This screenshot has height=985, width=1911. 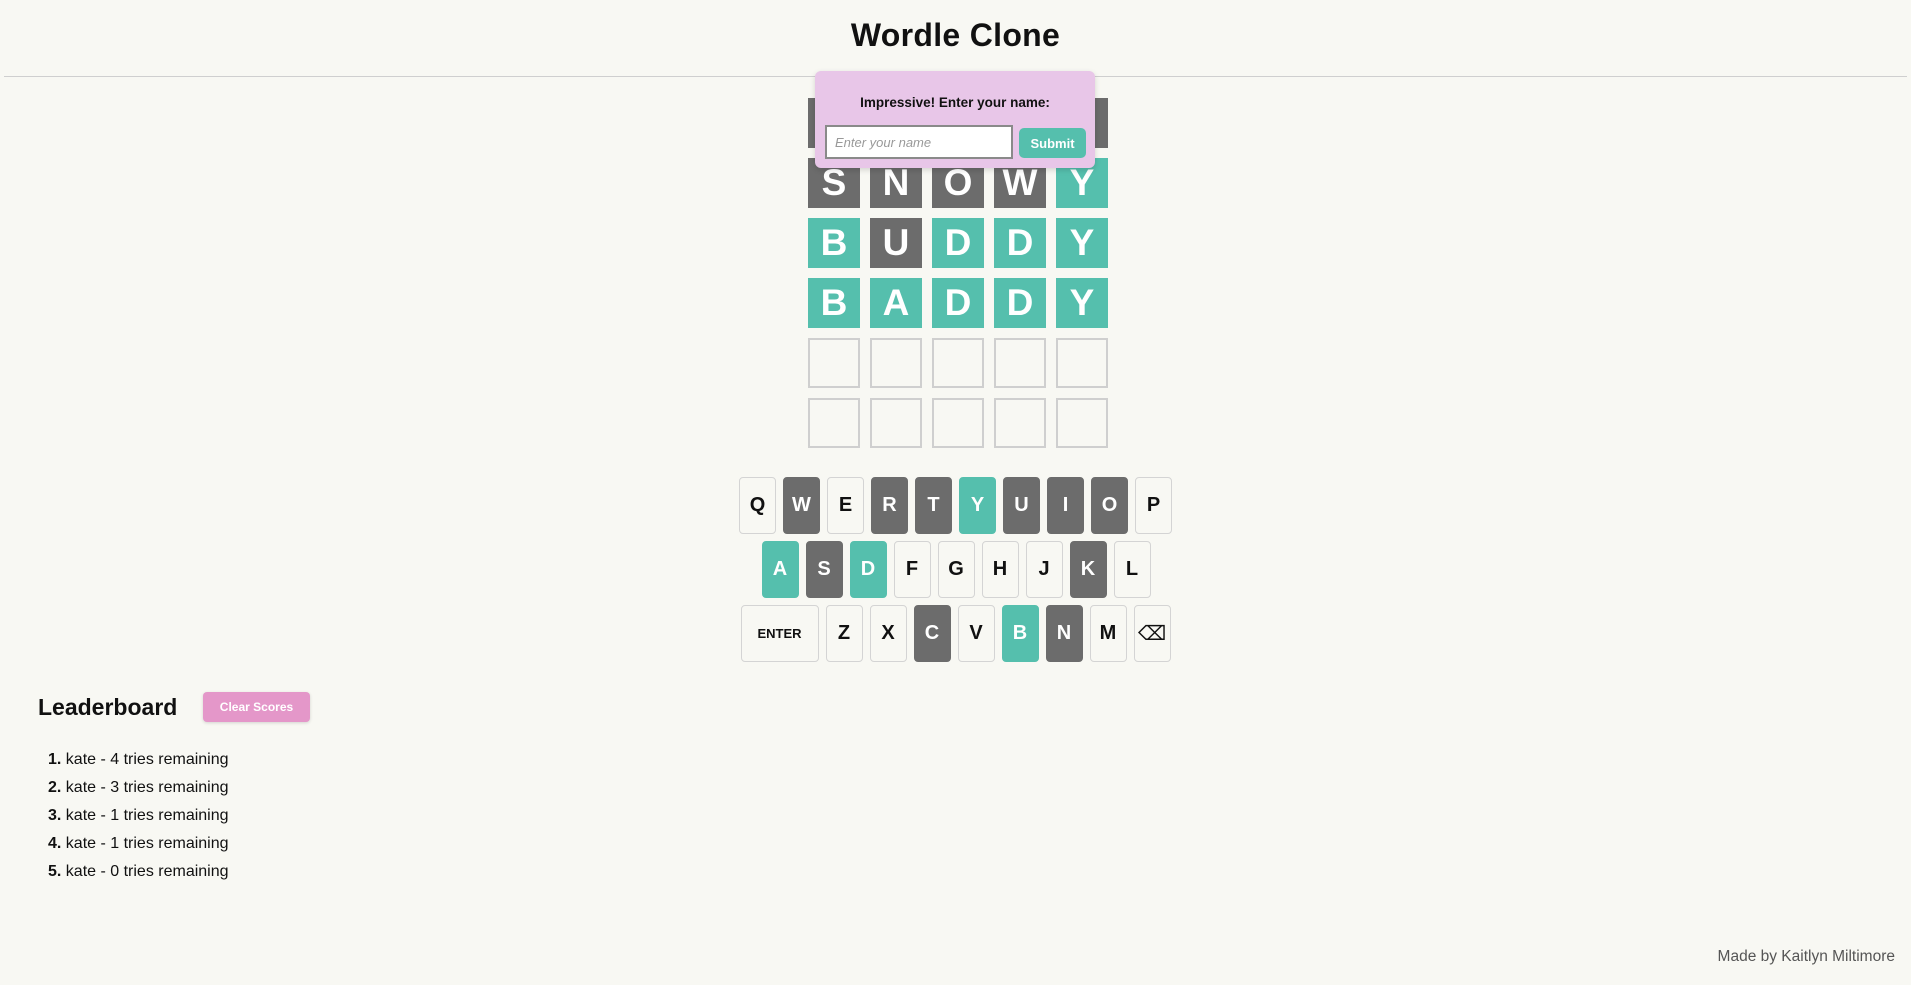 What do you see at coordinates (844, 633) in the screenshot?
I see `key-z: Z` at bounding box center [844, 633].